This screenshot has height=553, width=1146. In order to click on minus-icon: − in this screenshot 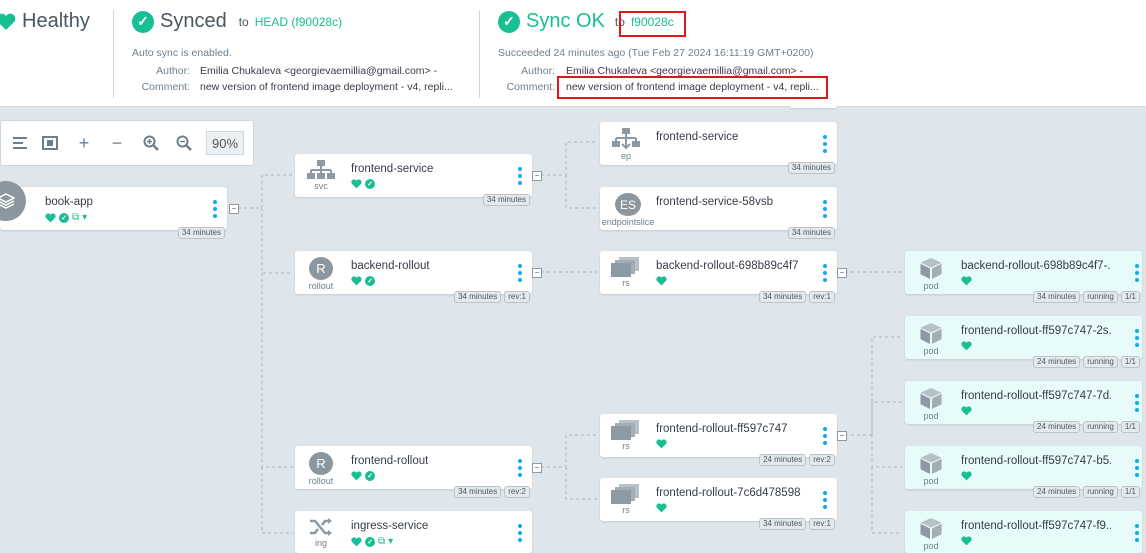, I will do `click(117, 143)`.